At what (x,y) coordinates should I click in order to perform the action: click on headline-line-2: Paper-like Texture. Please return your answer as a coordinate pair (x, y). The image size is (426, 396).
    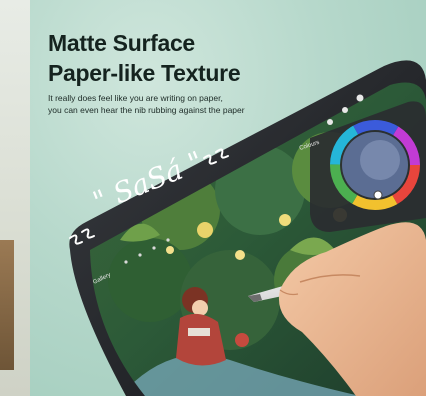
    Looking at the image, I should click on (144, 73).